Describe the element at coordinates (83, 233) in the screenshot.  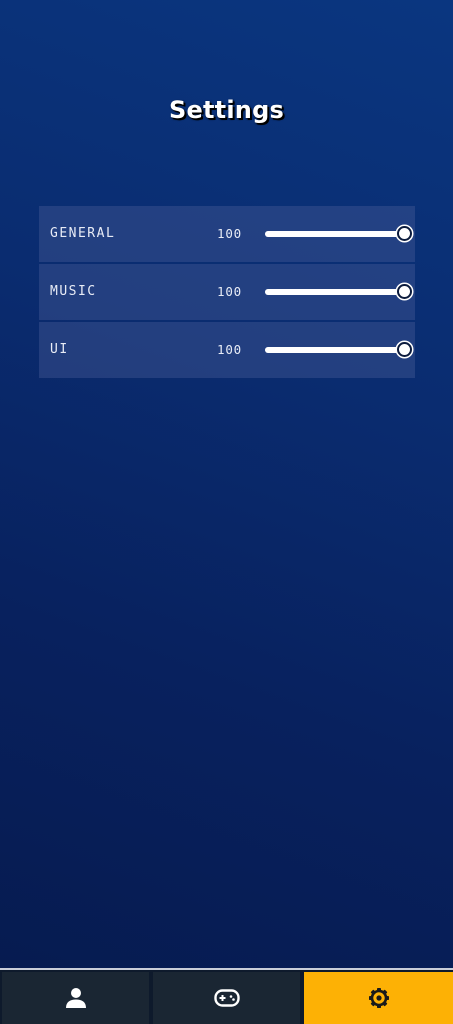
I see `setting-label: GENERAL` at that location.